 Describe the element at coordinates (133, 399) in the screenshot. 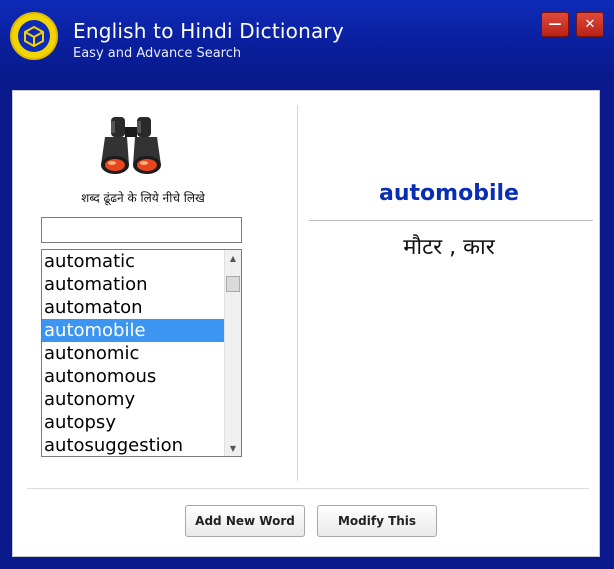

I see `list-item: autonomy` at that location.